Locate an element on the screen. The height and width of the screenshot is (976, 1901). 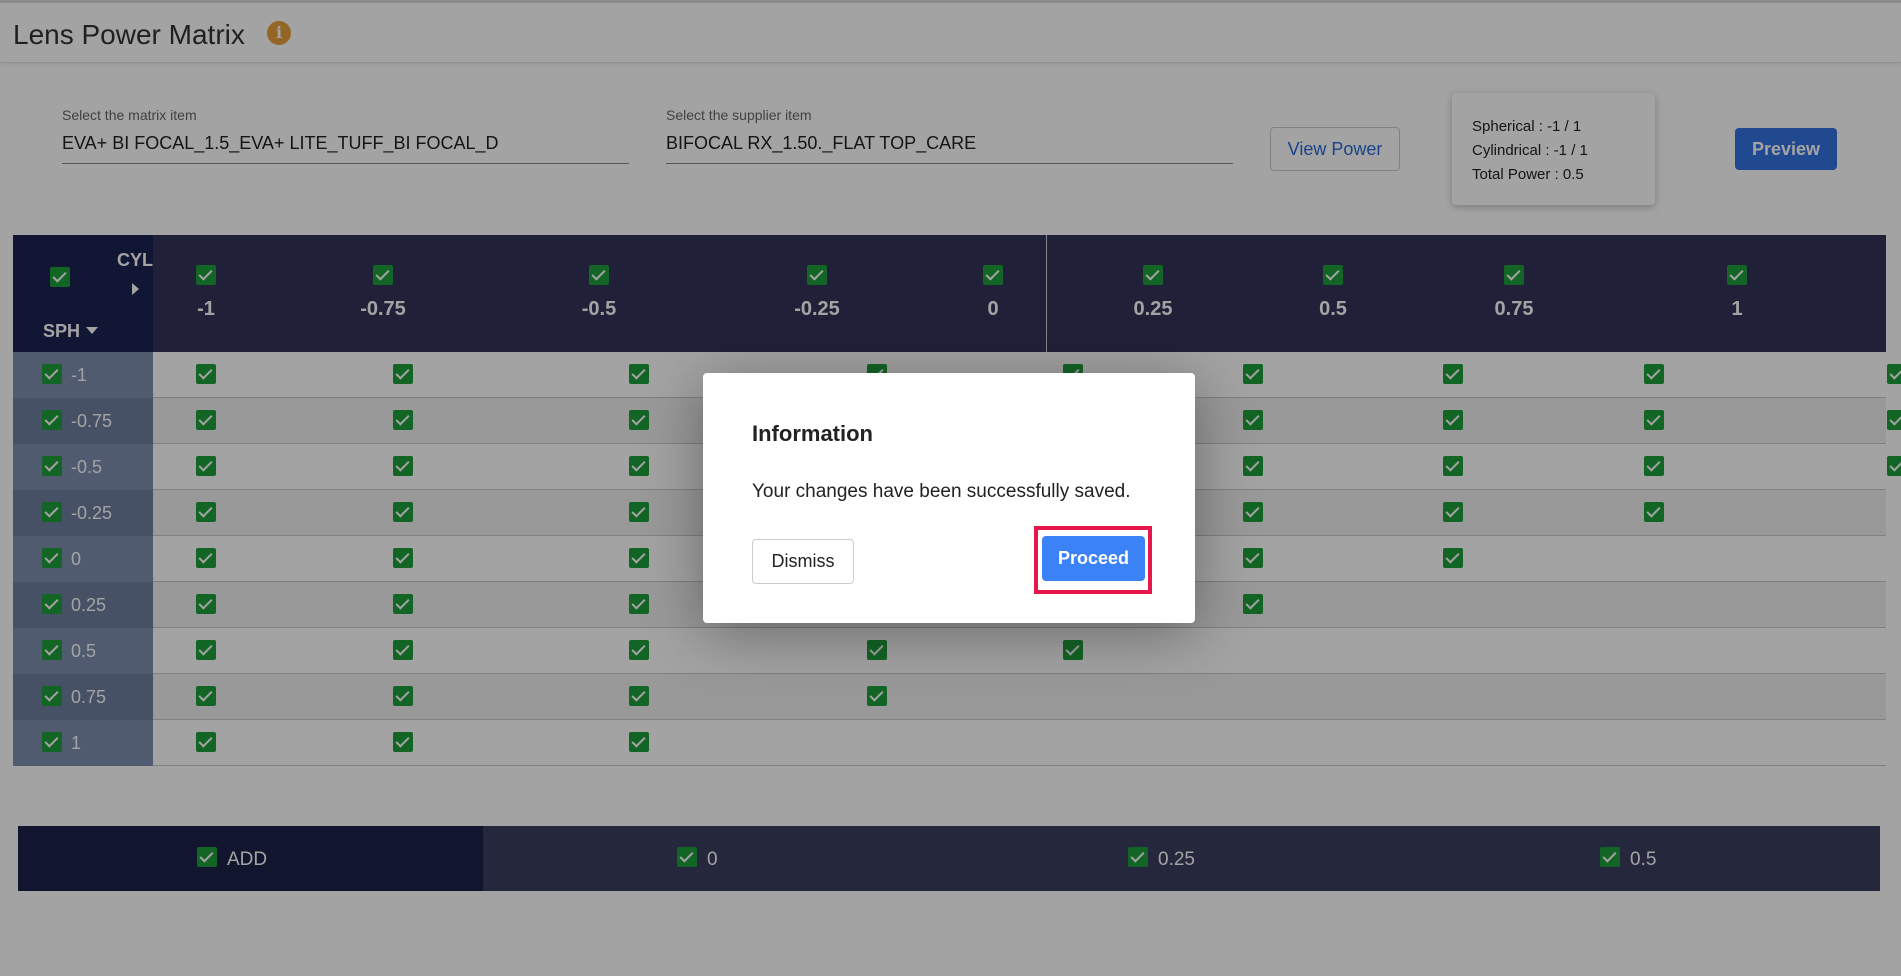
dialog-title: Information is located at coordinates (812, 433).